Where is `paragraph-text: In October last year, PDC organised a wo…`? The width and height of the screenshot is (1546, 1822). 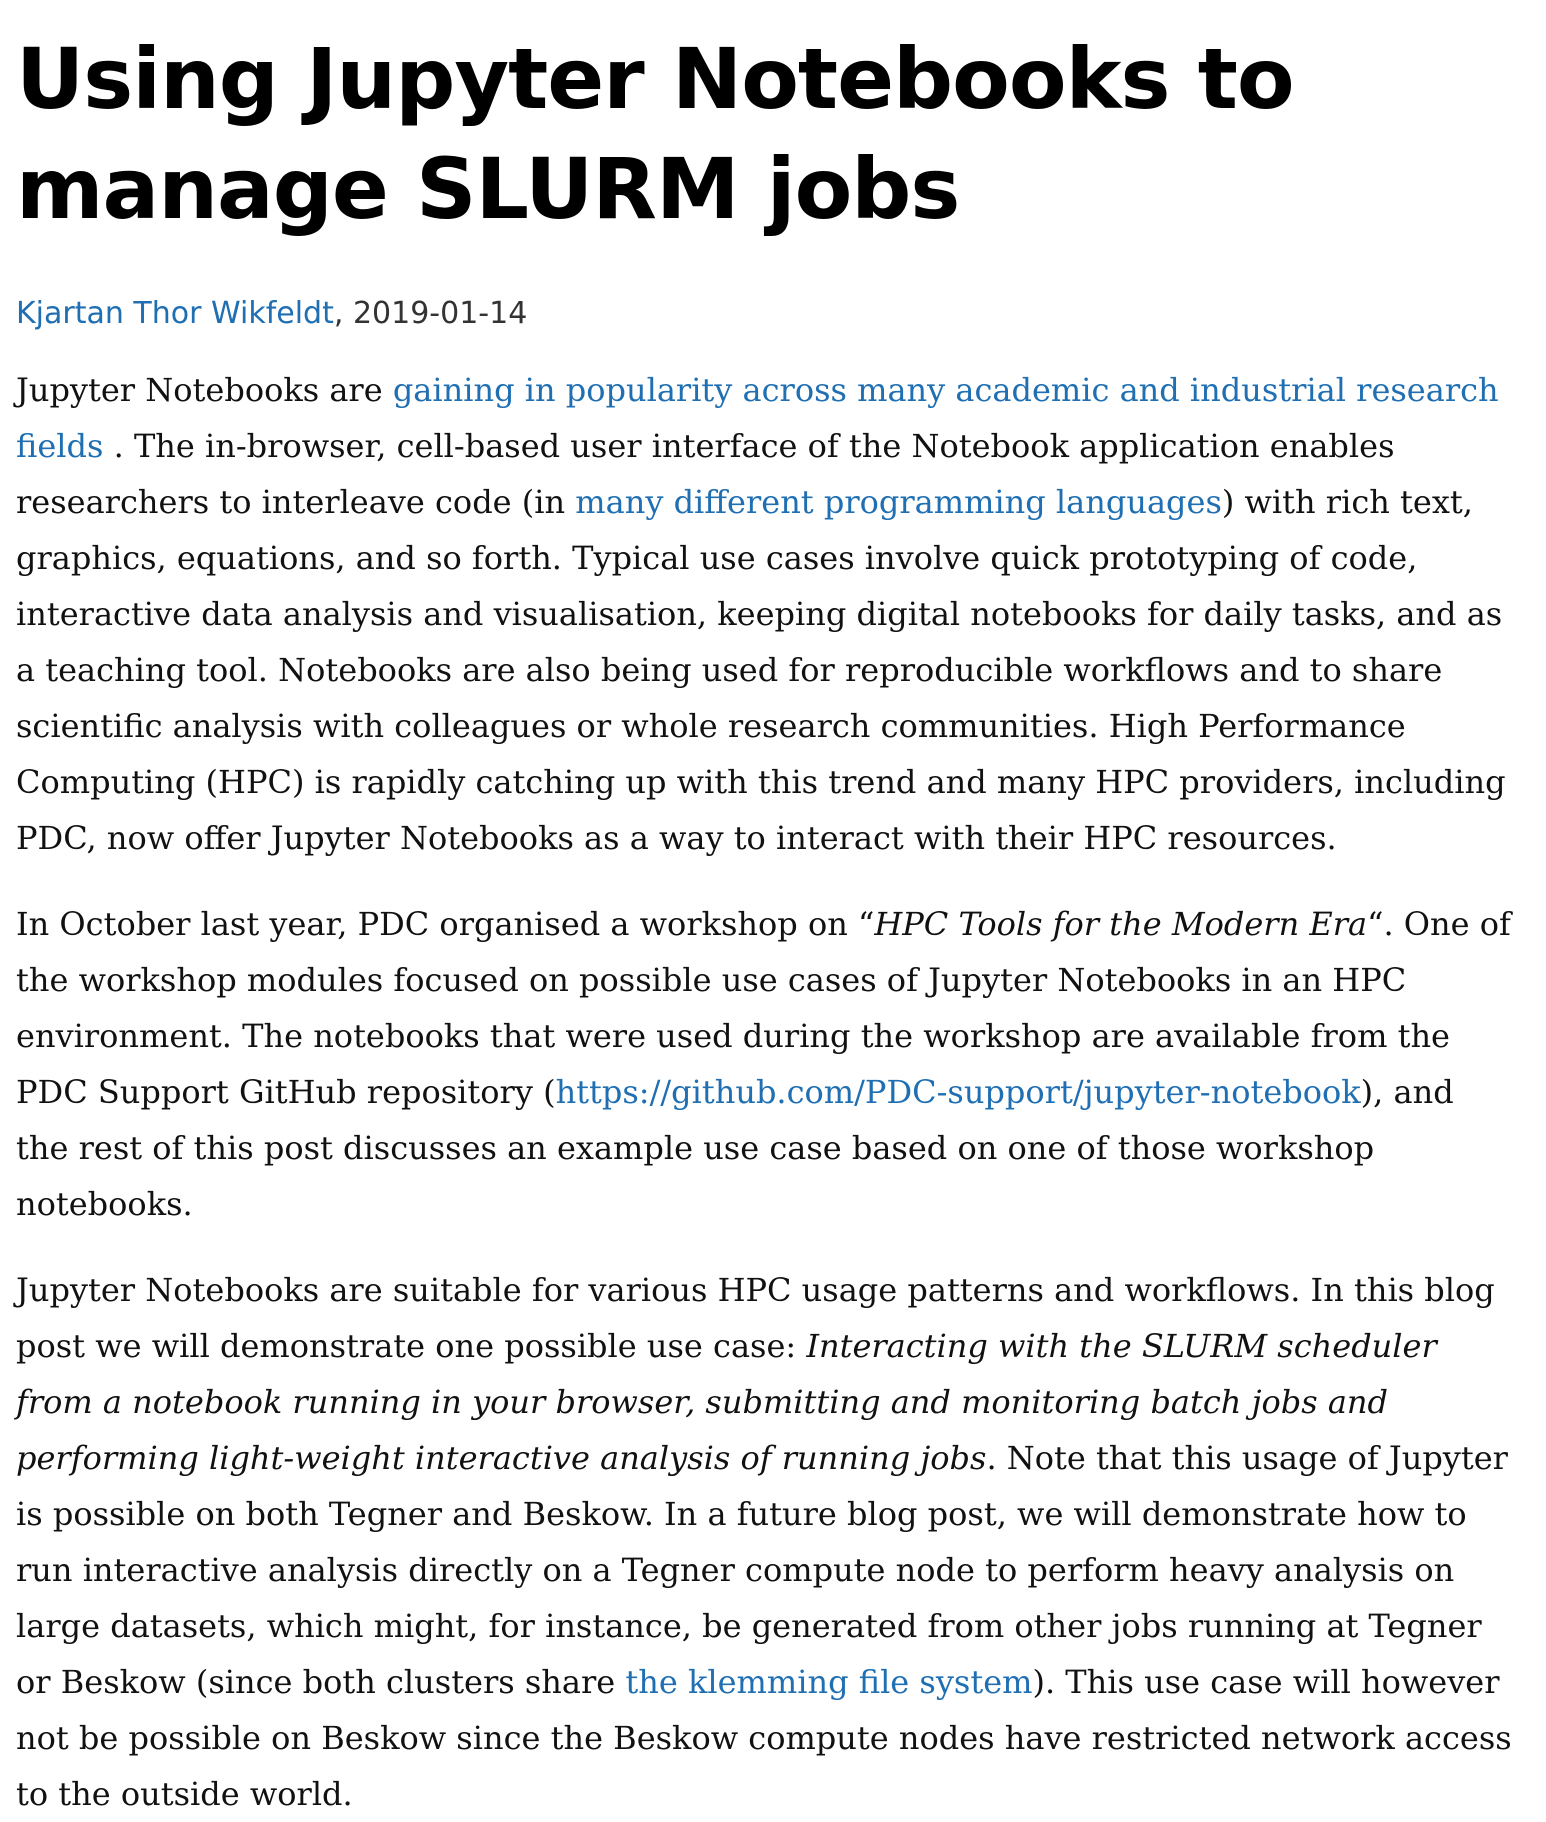
paragraph-text: In October last year, PDC organised a wo… is located at coordinates (445, 924).